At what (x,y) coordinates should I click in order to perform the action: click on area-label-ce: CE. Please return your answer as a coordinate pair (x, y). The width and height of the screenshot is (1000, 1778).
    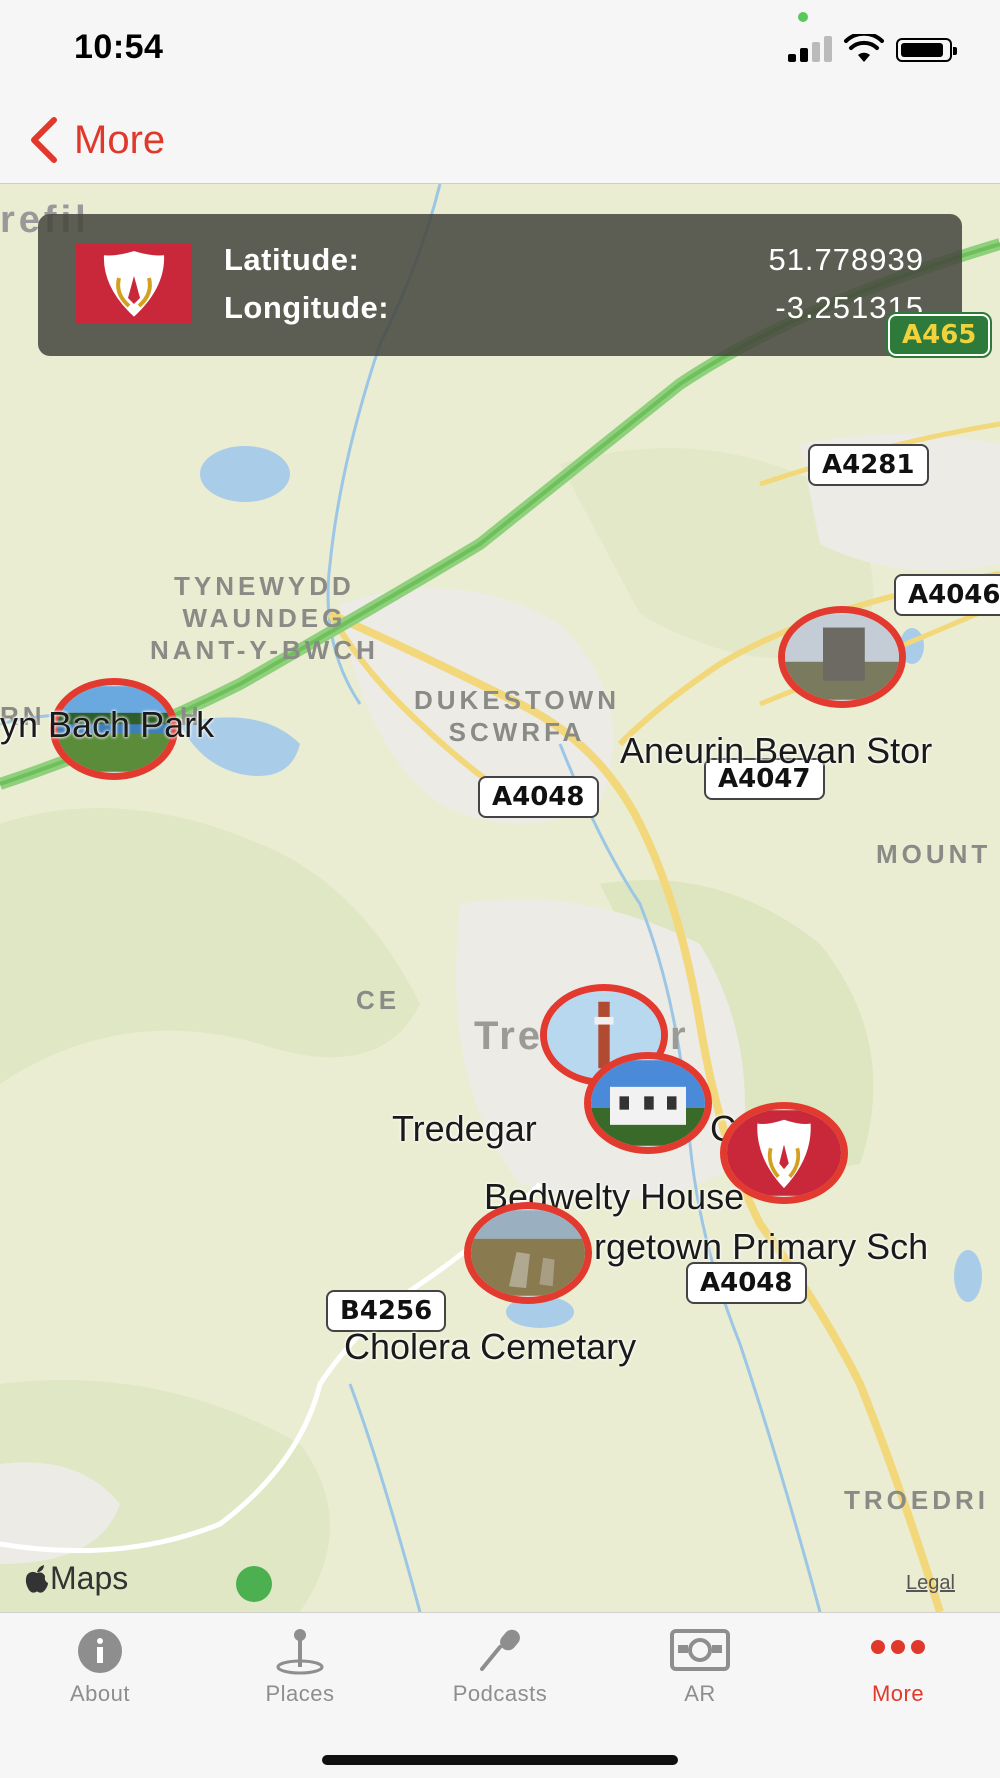
    Looking at the image, I should click on (378, 1000).